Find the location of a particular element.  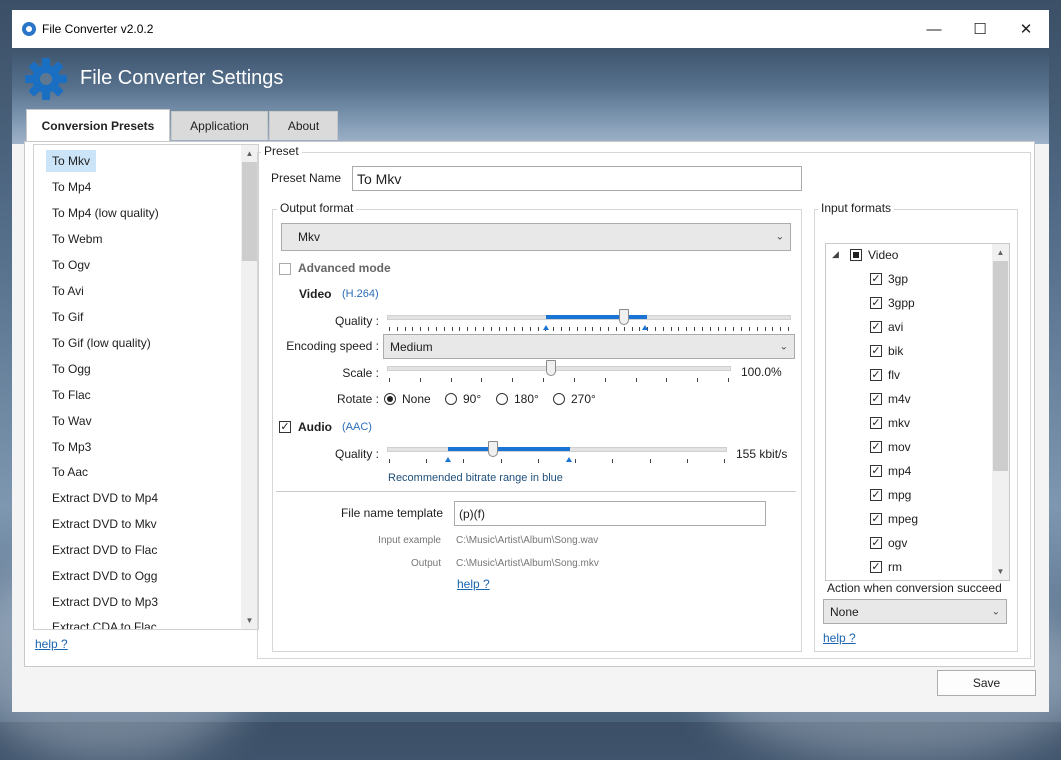

list-item: Extract DVD to Flac is located at coordinates (104, 550).